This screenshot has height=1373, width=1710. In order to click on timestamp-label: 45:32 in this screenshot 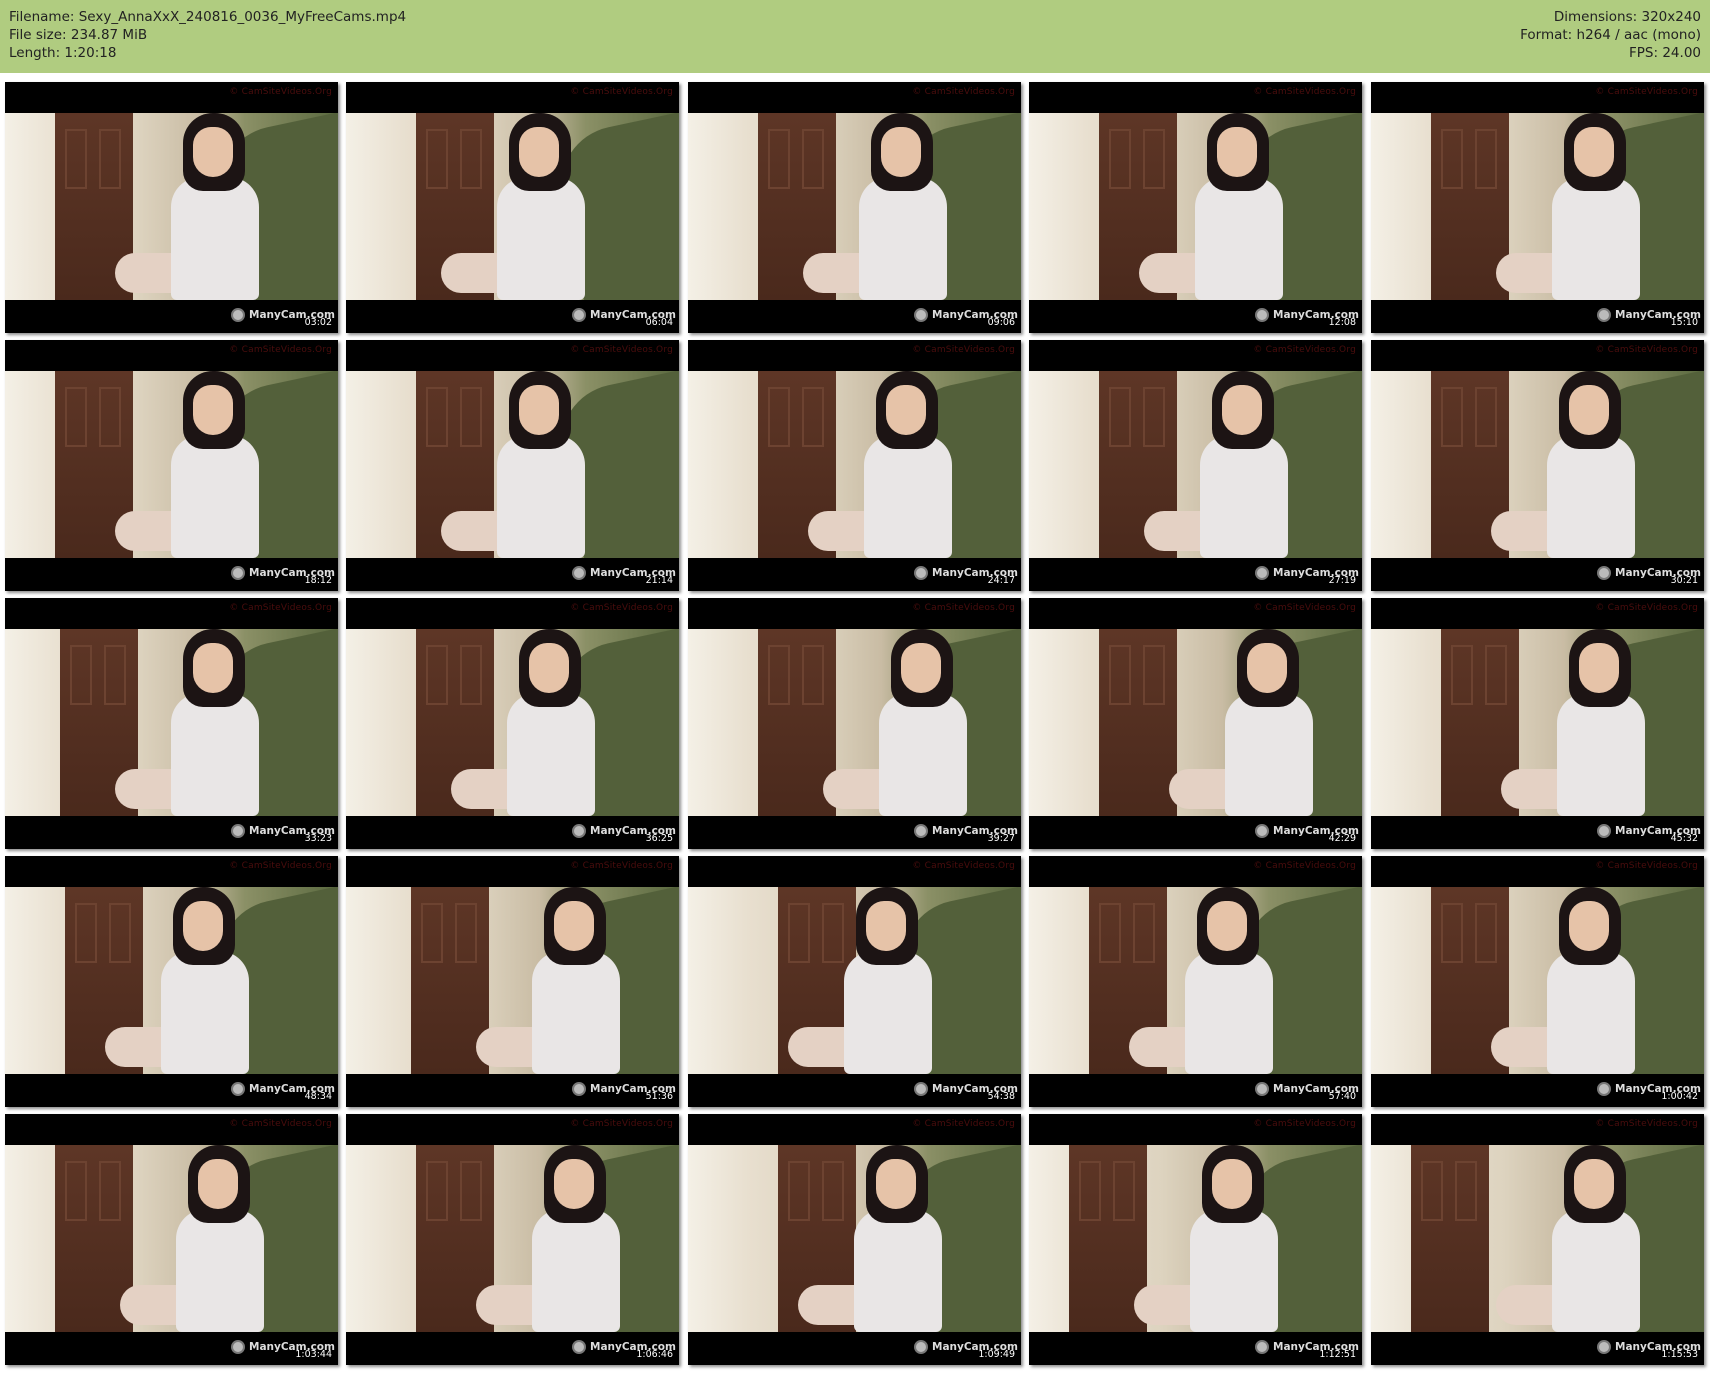, I will do `click(1684, 838)`.